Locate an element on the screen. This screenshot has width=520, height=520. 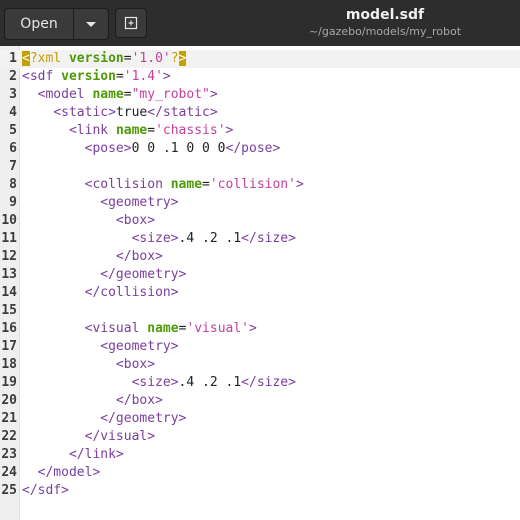
line-number: 17 is located at coordinates (9, 346).